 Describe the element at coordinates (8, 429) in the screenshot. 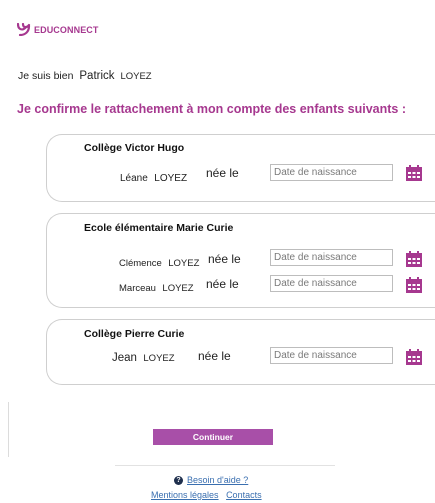

I see `left-divider` at that location.